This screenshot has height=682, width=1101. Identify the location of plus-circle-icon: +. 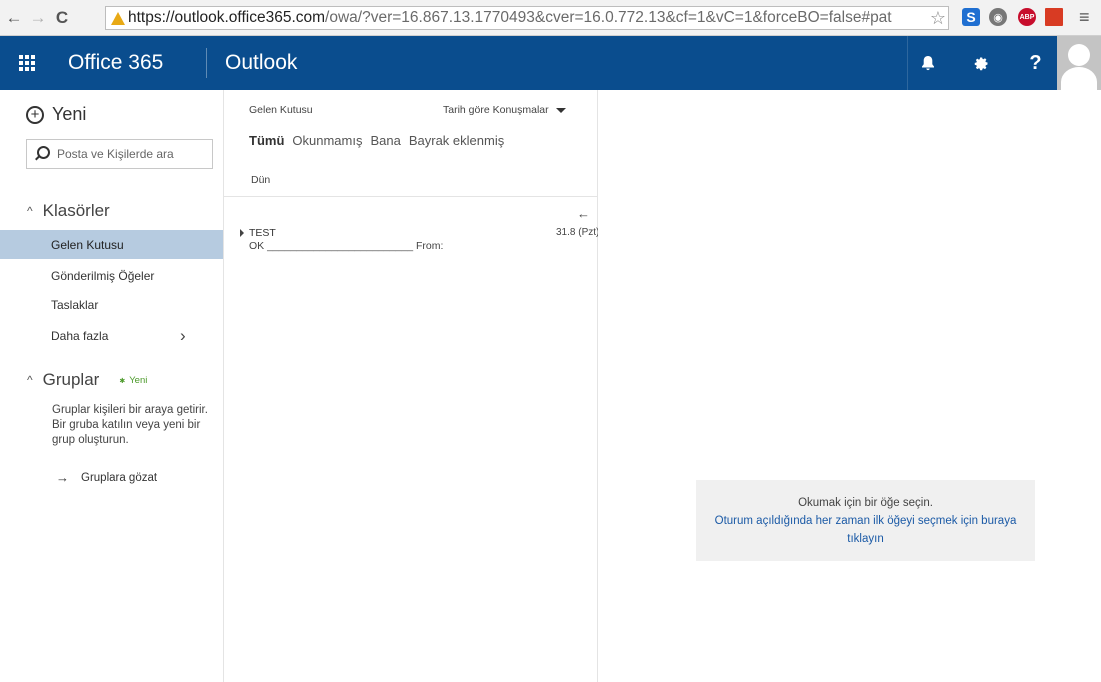
(35, 114).